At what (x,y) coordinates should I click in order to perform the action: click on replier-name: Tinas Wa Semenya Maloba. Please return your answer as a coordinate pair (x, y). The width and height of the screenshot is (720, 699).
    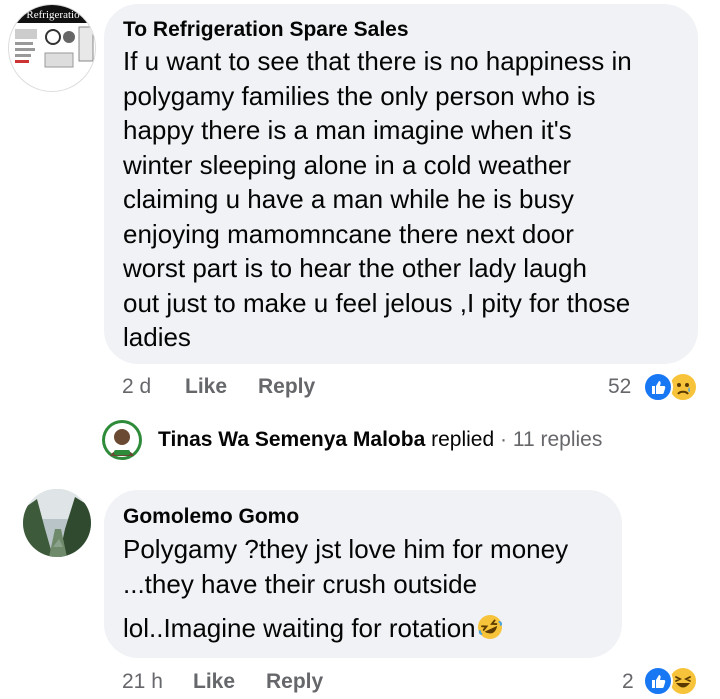
    Looking at the image, I should click on (291, 439).